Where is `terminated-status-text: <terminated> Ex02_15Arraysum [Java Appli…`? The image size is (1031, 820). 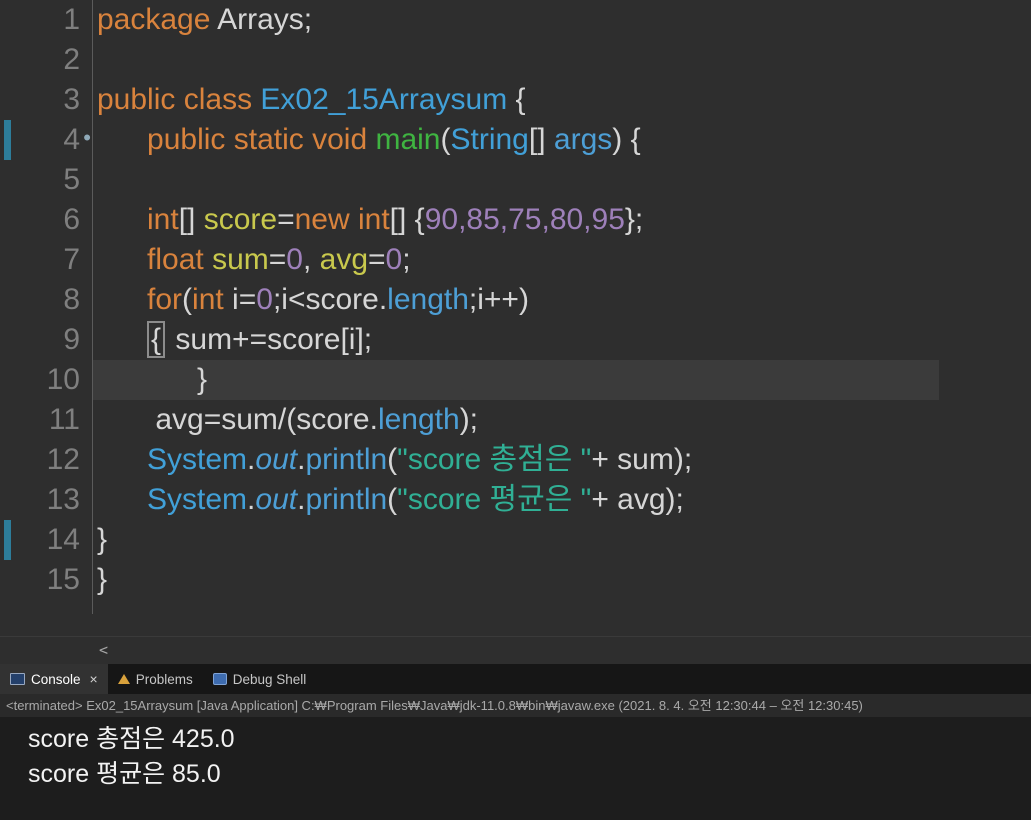 terminated-status-text: <terminated> Ex02_15Arraysum [Java Appli… is located at coordinates (434, 705).